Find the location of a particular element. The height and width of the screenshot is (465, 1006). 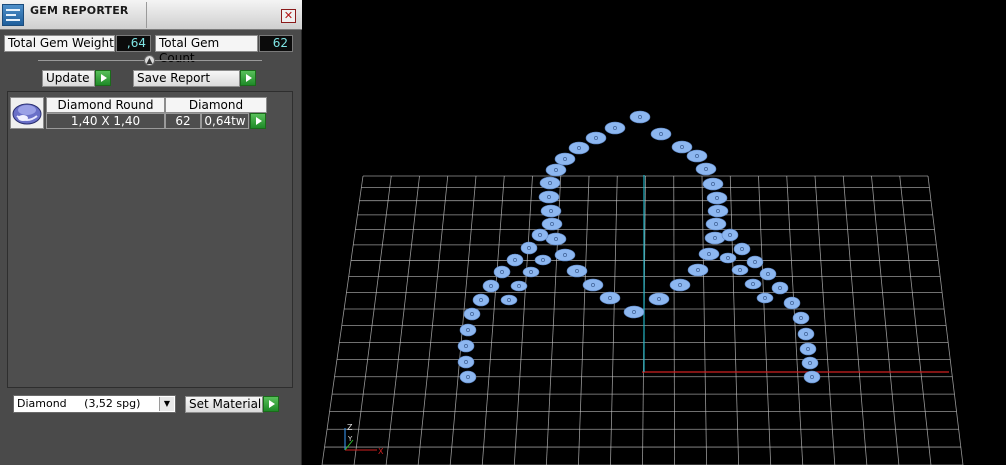

app-icon is located at coordinates (13, 15).